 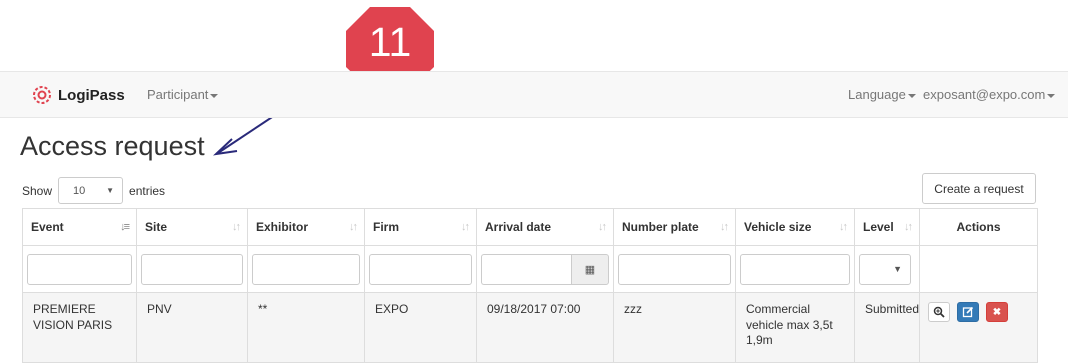 What do you see at coordinates (778, 227) in the screenshot?
I see `col-label: Vehicle size` at bounding box center [778, 227].